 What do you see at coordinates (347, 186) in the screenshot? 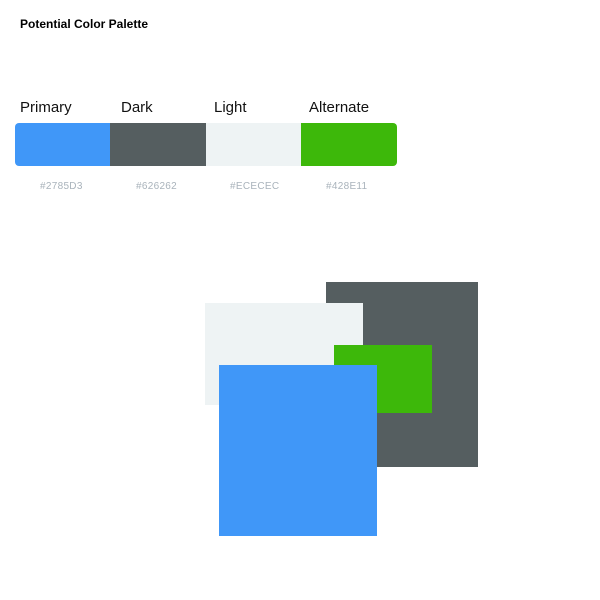
I see `hex-alternate: #428E11` at bounding box center [347, 186].